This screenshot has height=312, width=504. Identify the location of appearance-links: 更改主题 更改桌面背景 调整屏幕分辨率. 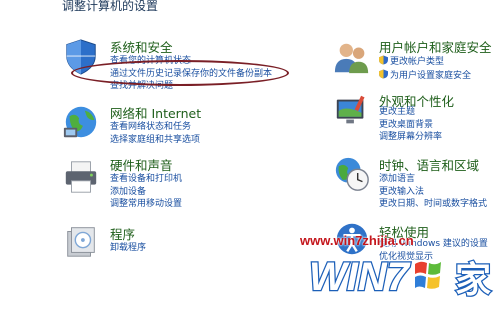
(410, 125).